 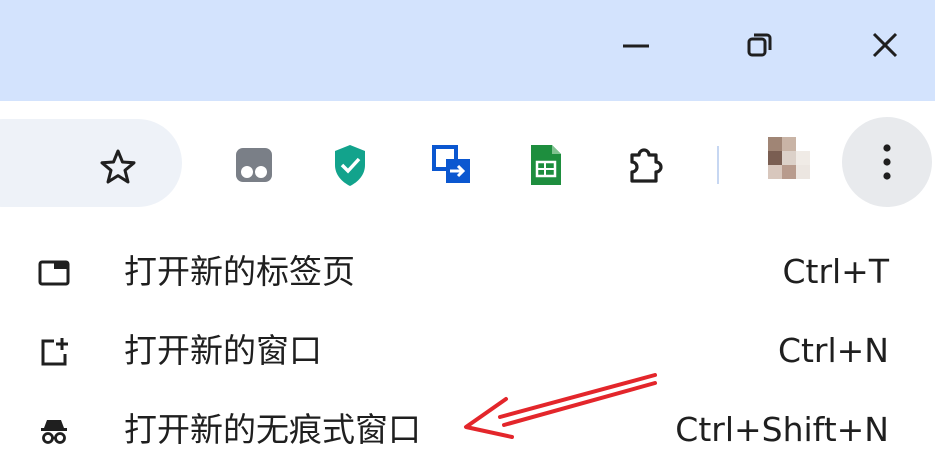 I want to click on more-menu-icon, so click(x=887, y=162).